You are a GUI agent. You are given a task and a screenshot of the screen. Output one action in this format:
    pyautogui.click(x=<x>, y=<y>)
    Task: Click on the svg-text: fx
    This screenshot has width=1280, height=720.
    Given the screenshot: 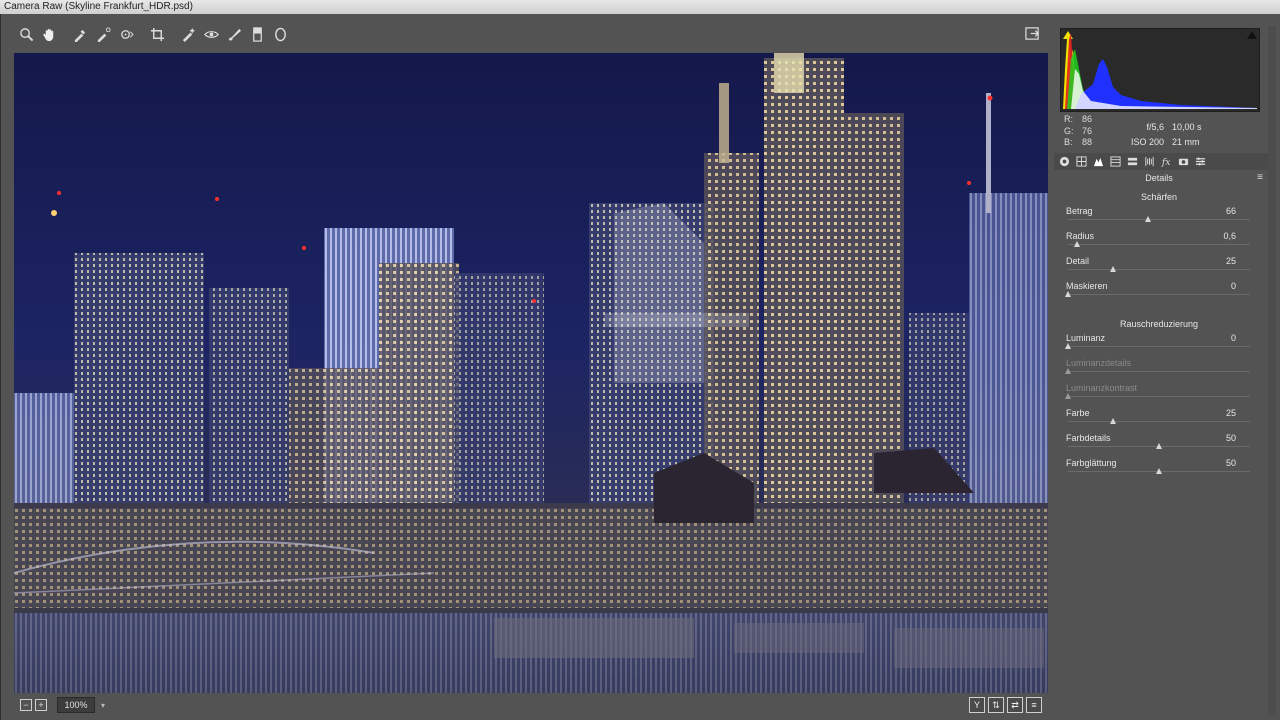 What is the action you would take?
    pyautogui.click(x=1166, y=162)
    